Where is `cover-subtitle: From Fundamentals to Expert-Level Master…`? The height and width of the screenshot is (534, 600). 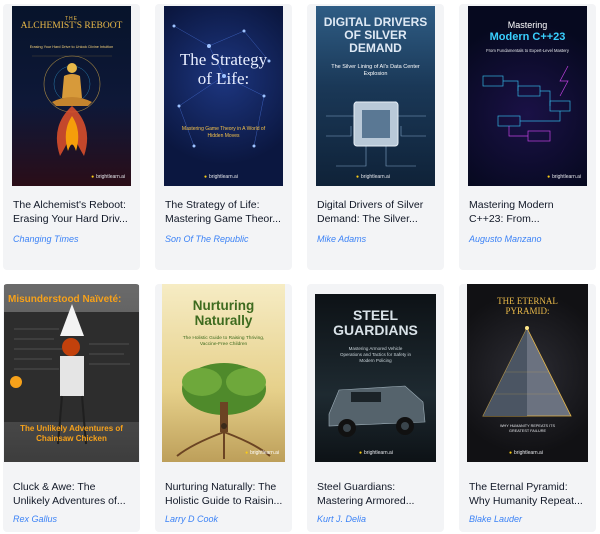 cover-subtitle: From Fundamentals to Expert-Level Master… is located at coordinates (527, 50).